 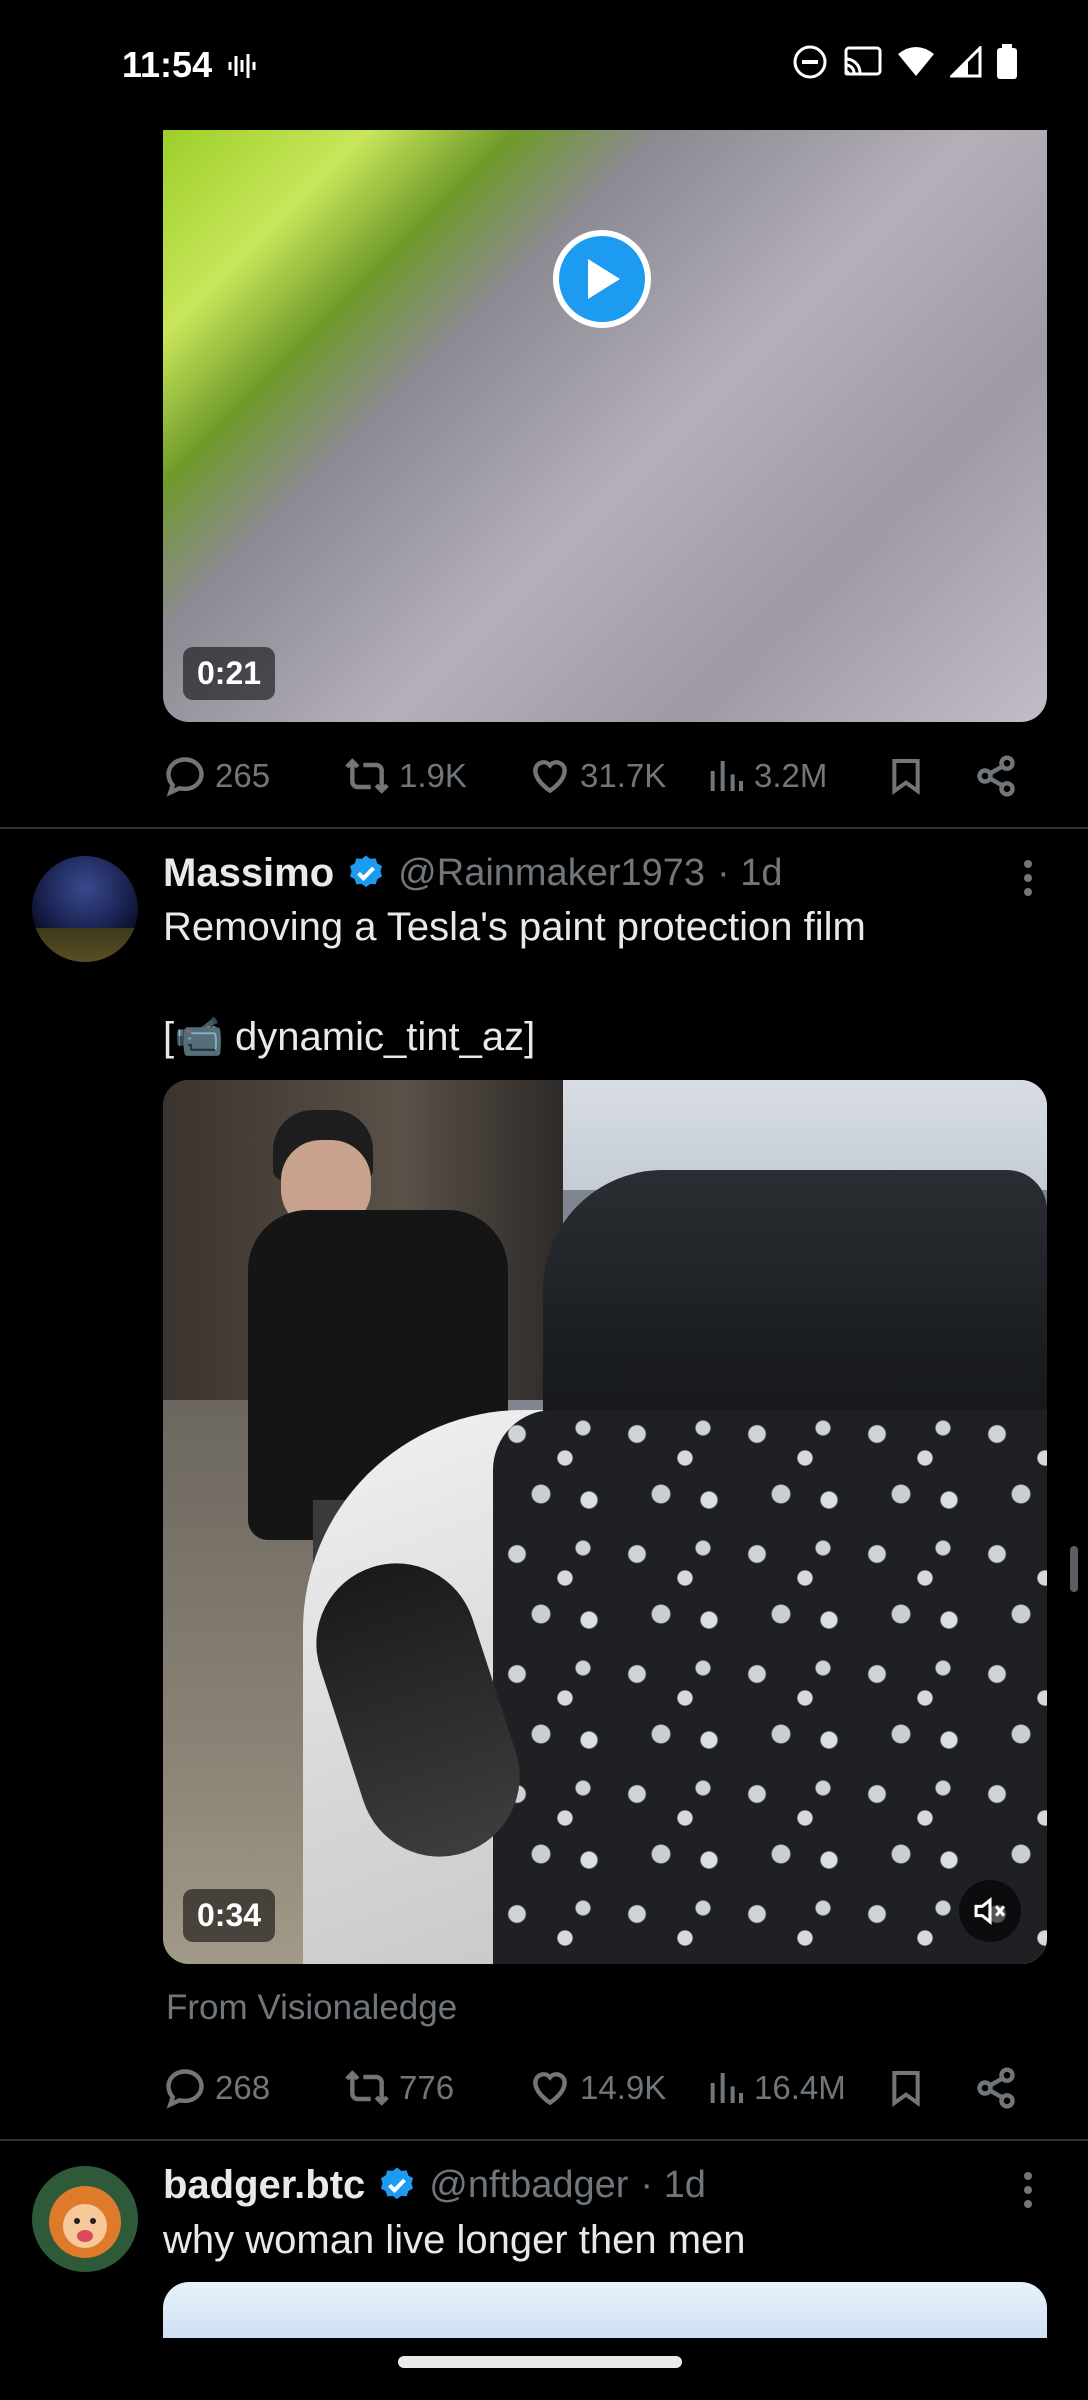 What do you see at coordinates (544, 65) in the screenshot?
I see `status-bar: 11:54` at bounding box center [544, 65].